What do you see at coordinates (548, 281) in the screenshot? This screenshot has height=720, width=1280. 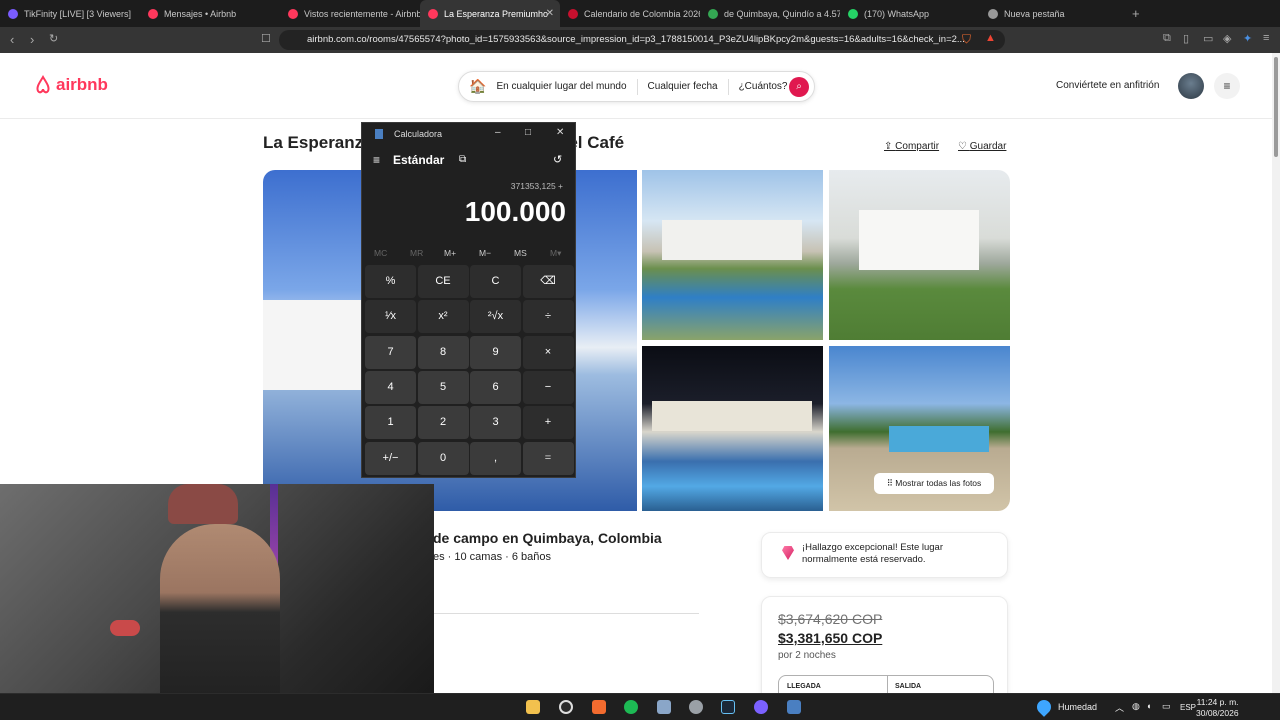 I see `backspace-button: ⌫` at bounding box center [548, 281].